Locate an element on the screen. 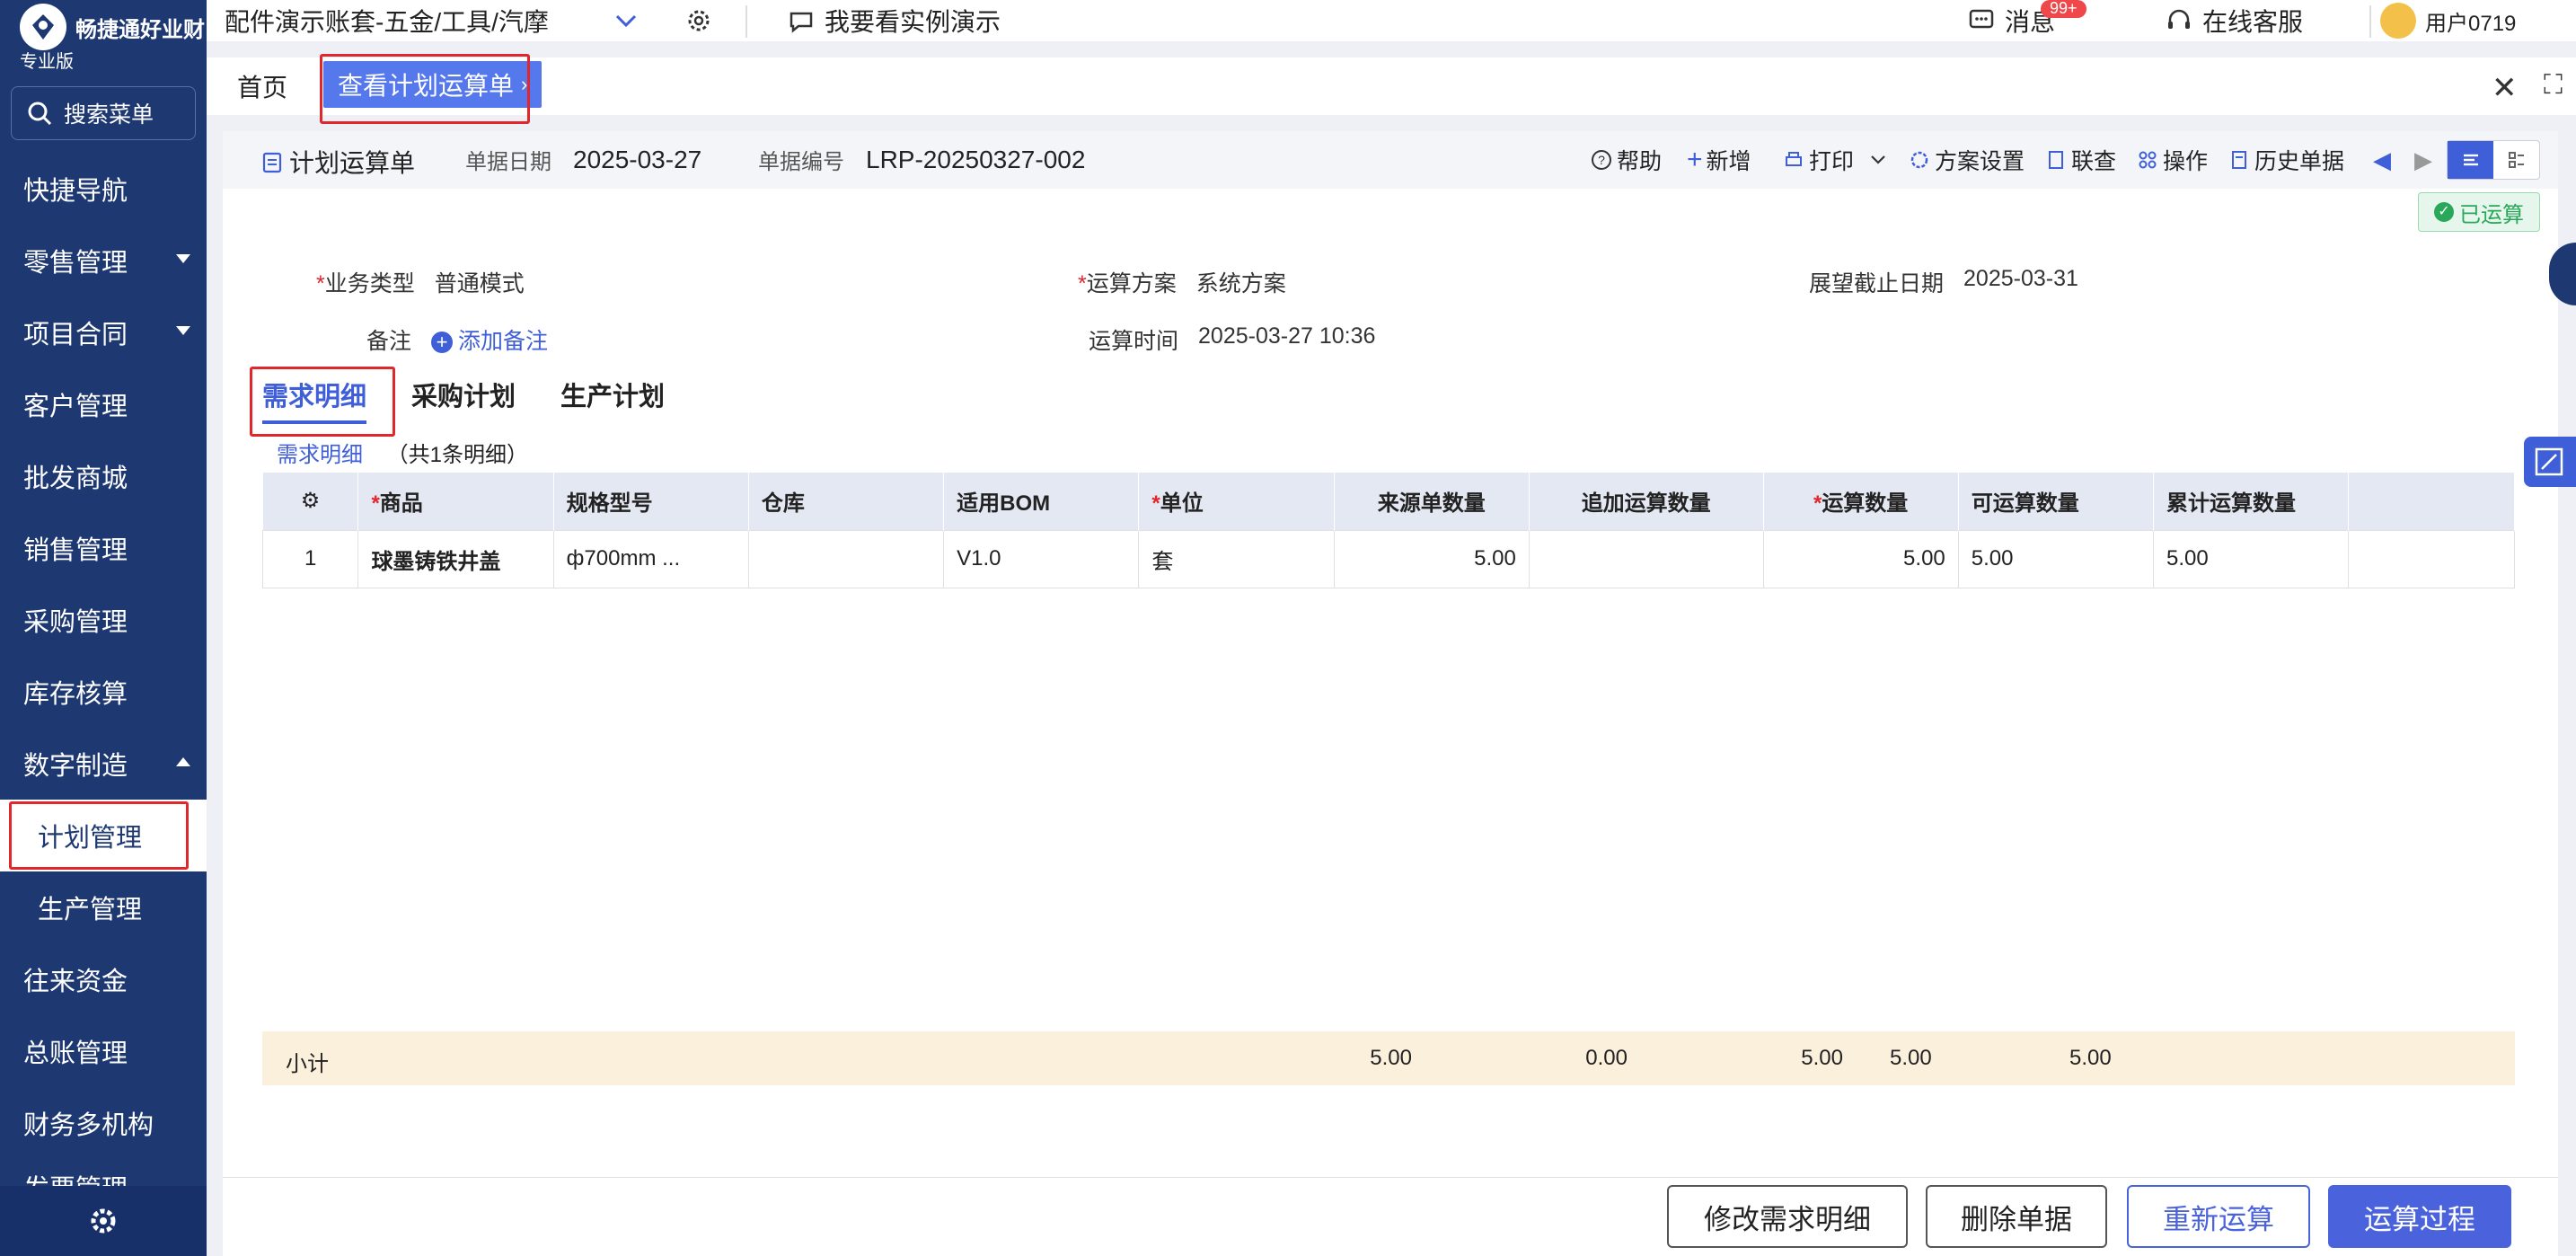 This screenshot has height=1256, width=2576. brand-logo: 畅捷通好业财 is located at coordinates (112, 27).